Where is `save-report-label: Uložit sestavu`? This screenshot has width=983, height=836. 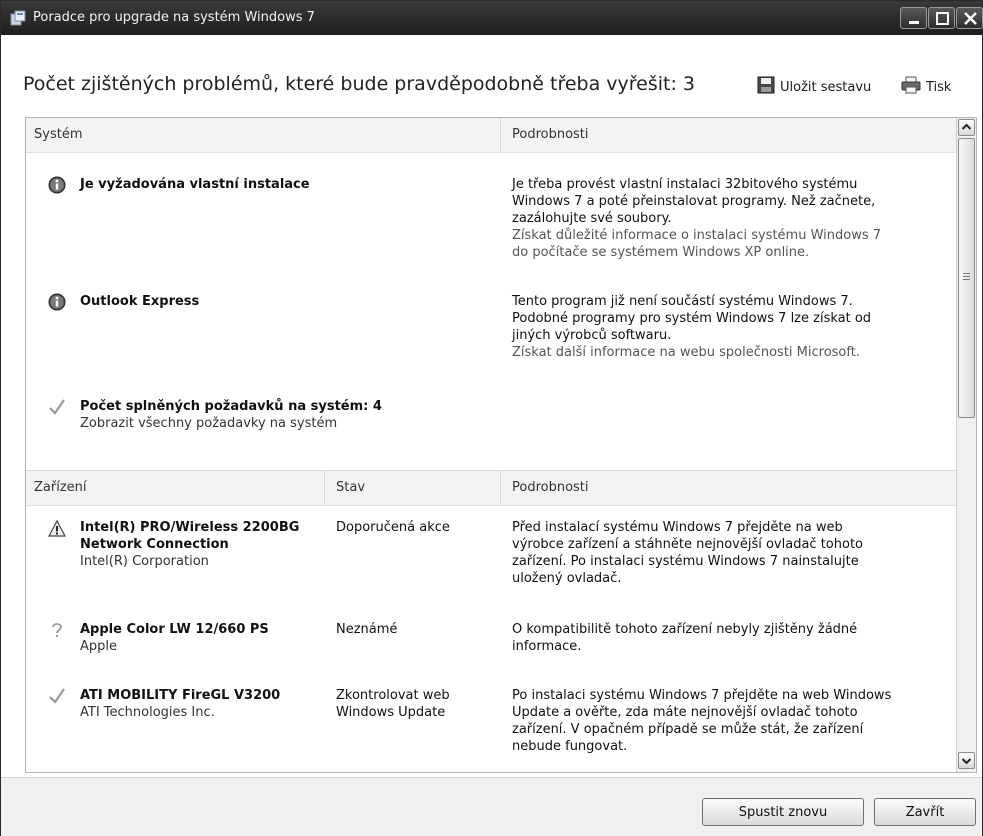 save-report-label: Uložit sestavu is located at coordinates (826, 87).